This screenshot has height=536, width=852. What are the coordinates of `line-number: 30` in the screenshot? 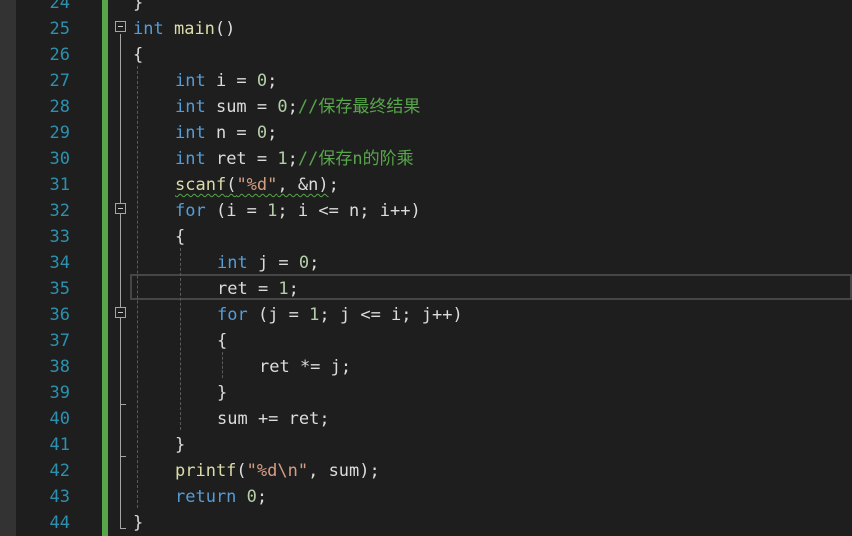 It's located at (59, 159).